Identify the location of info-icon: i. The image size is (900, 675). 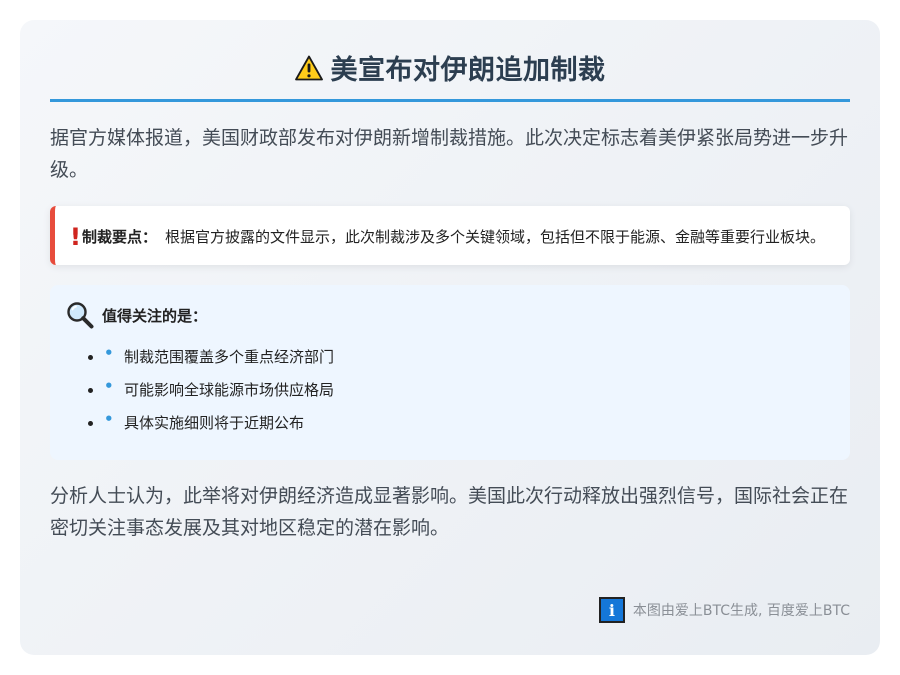
(611, 610).